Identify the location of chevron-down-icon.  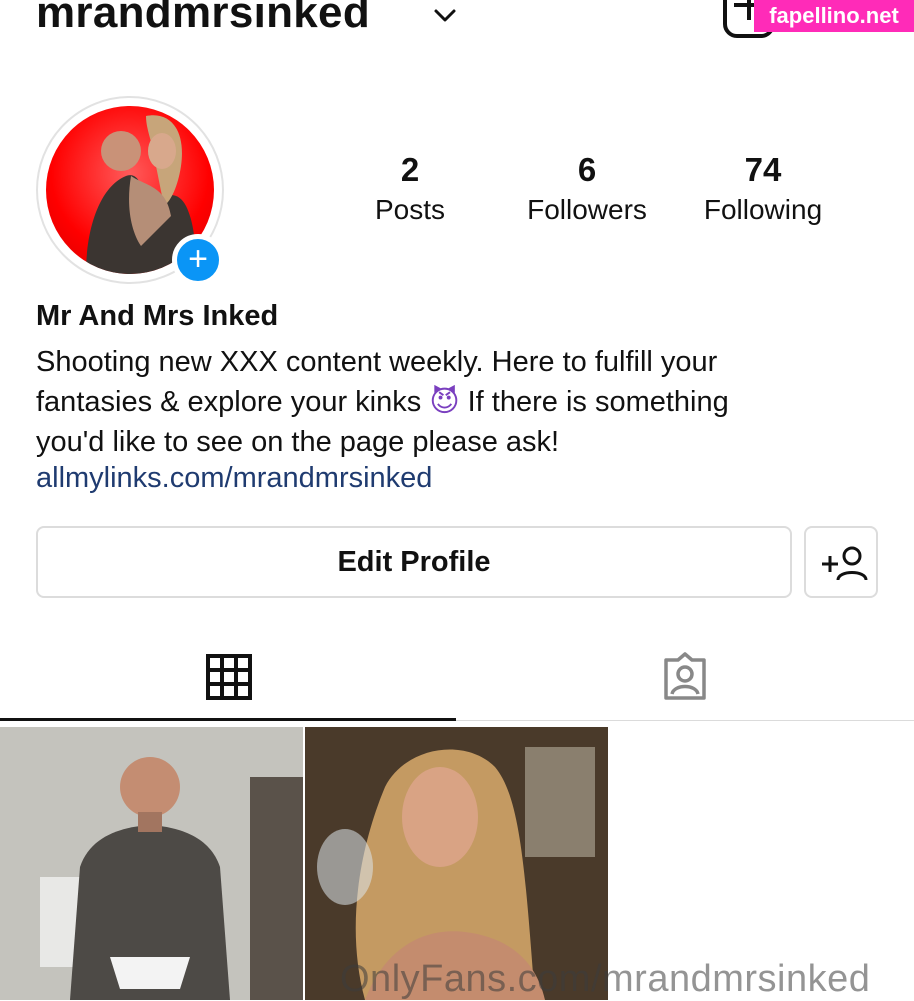
(445, 16).